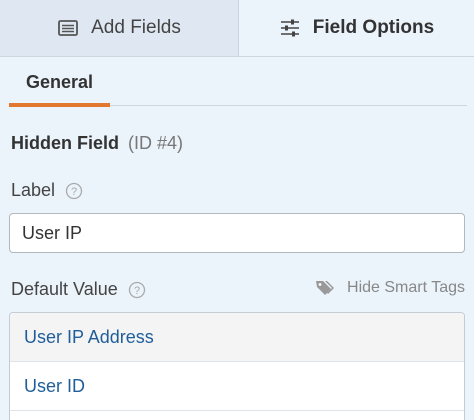 Image resolution: width=474 pixels, height=420 pixels. I want to click on label-heading: Label ?, so click(47, 190).